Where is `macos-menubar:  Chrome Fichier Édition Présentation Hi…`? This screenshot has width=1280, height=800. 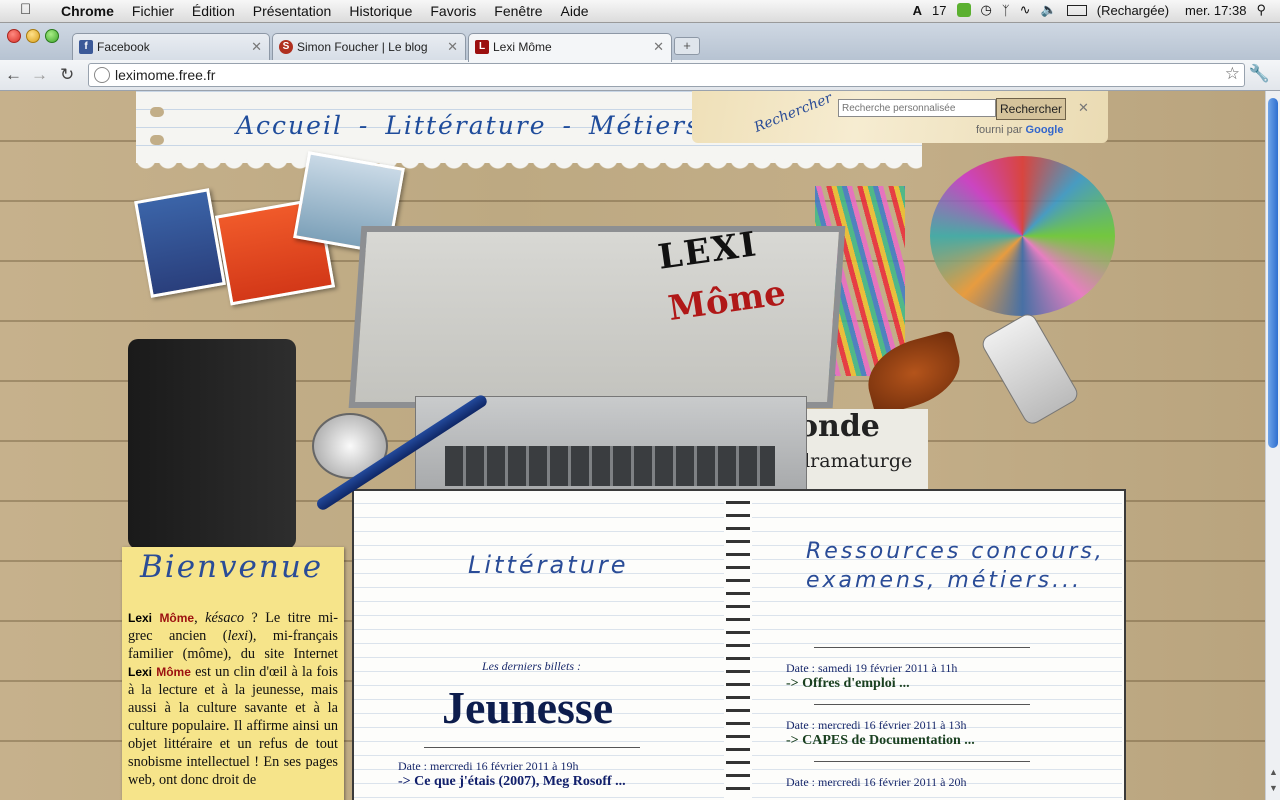 macos-menubar:  Chrome Fichier Édition Présentation Hi… is located at coordinates (640, 11).